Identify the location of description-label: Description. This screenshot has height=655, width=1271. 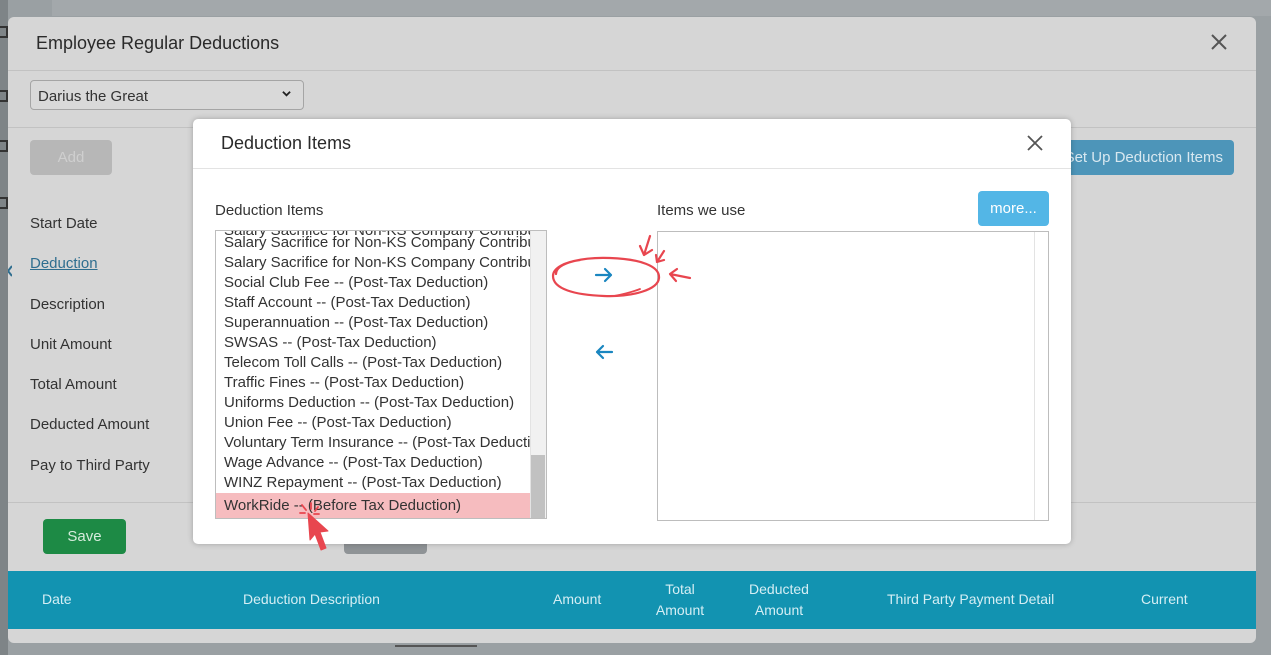
(68, 304).